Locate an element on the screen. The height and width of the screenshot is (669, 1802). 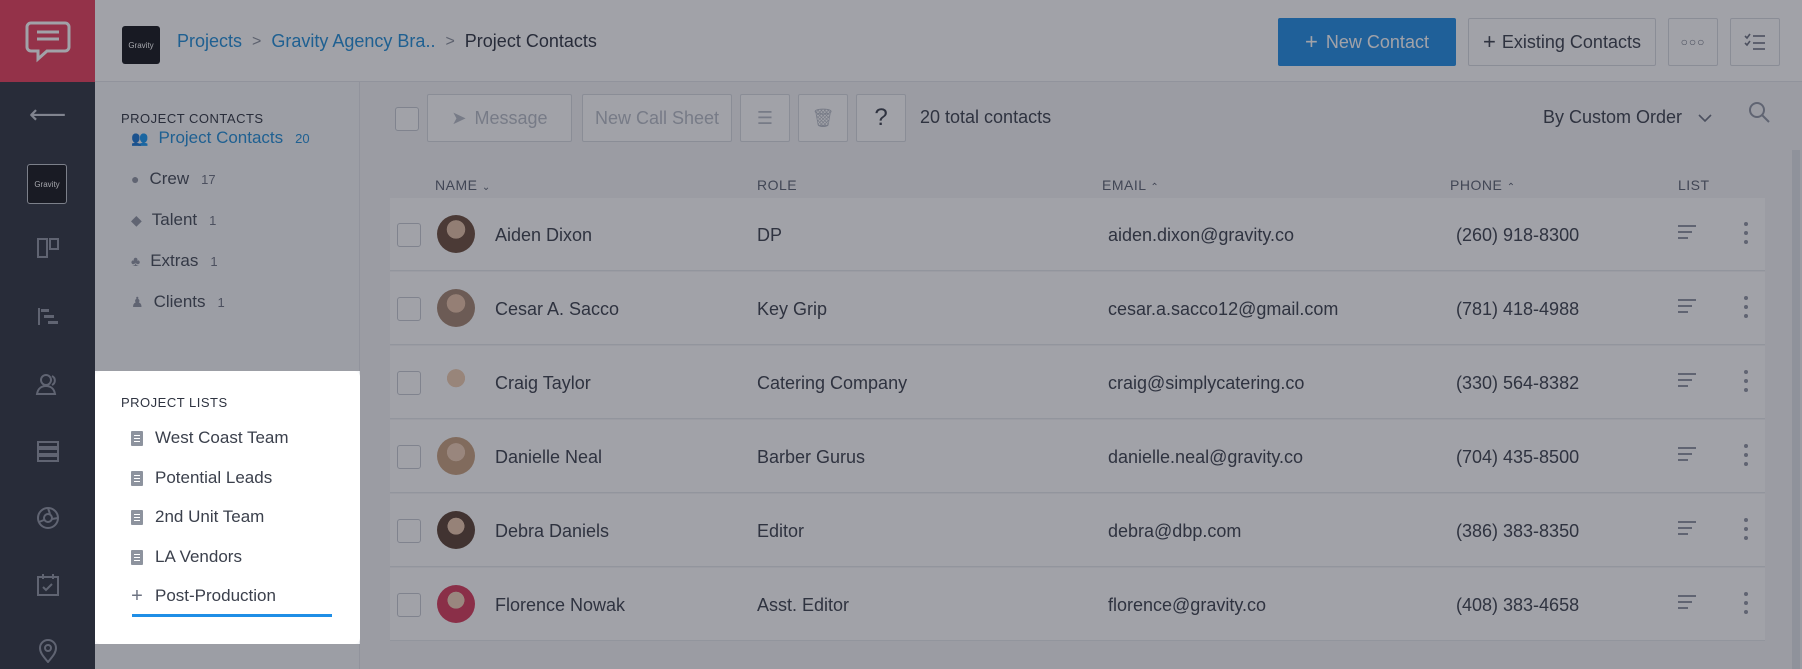
contacts-icon is located at coordinates (47, 384).